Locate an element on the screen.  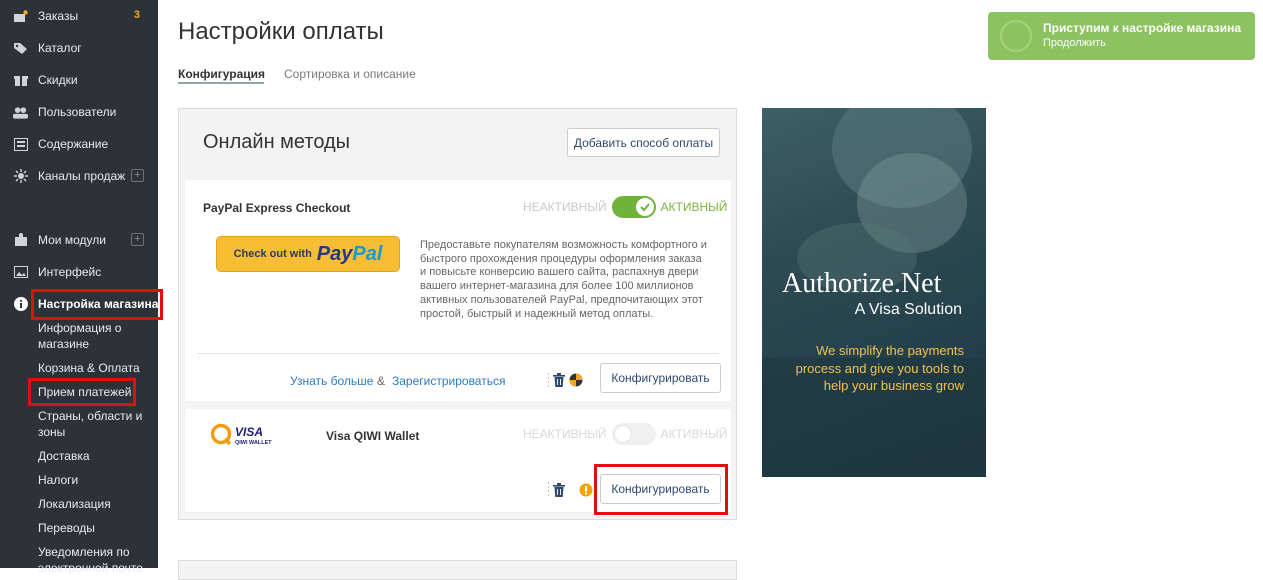
learn-more-link: Узнать больше is located at coordinates (331, 381).